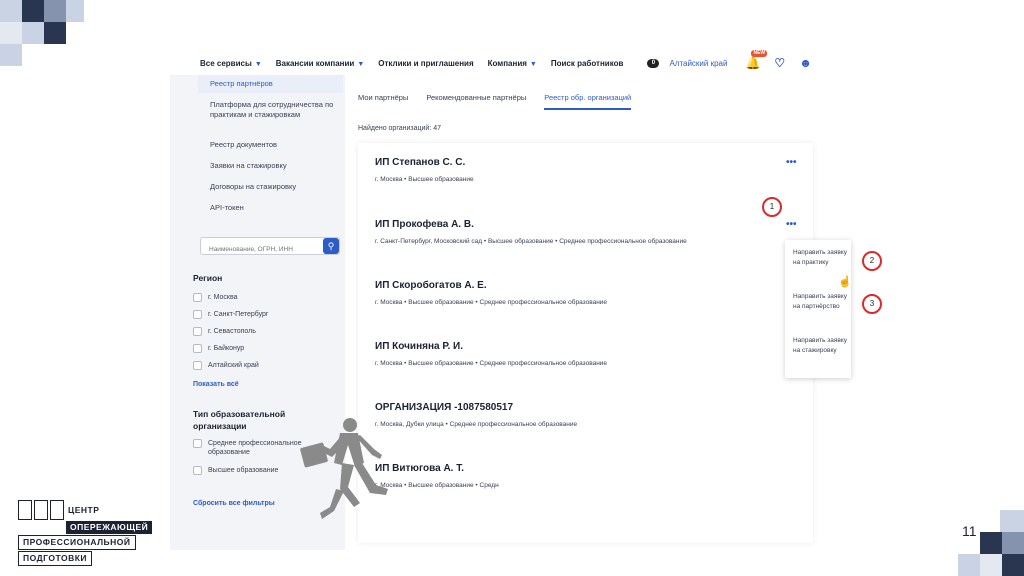  Describe the element at coordinates (272, 166) in the screenshot. I see `sidebar-item-internship-requests: Заявки на стажировку` at that location.